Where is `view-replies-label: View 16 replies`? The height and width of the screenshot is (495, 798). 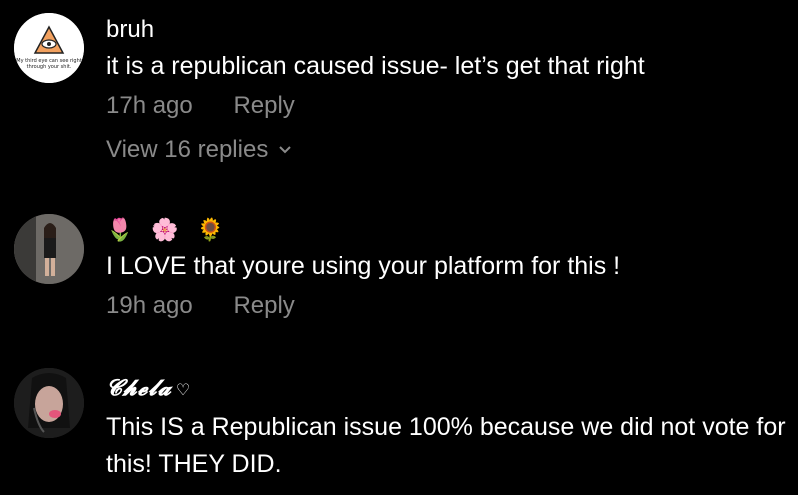
view-replies-label: View 16 replies is located at coordinates (187, 149).